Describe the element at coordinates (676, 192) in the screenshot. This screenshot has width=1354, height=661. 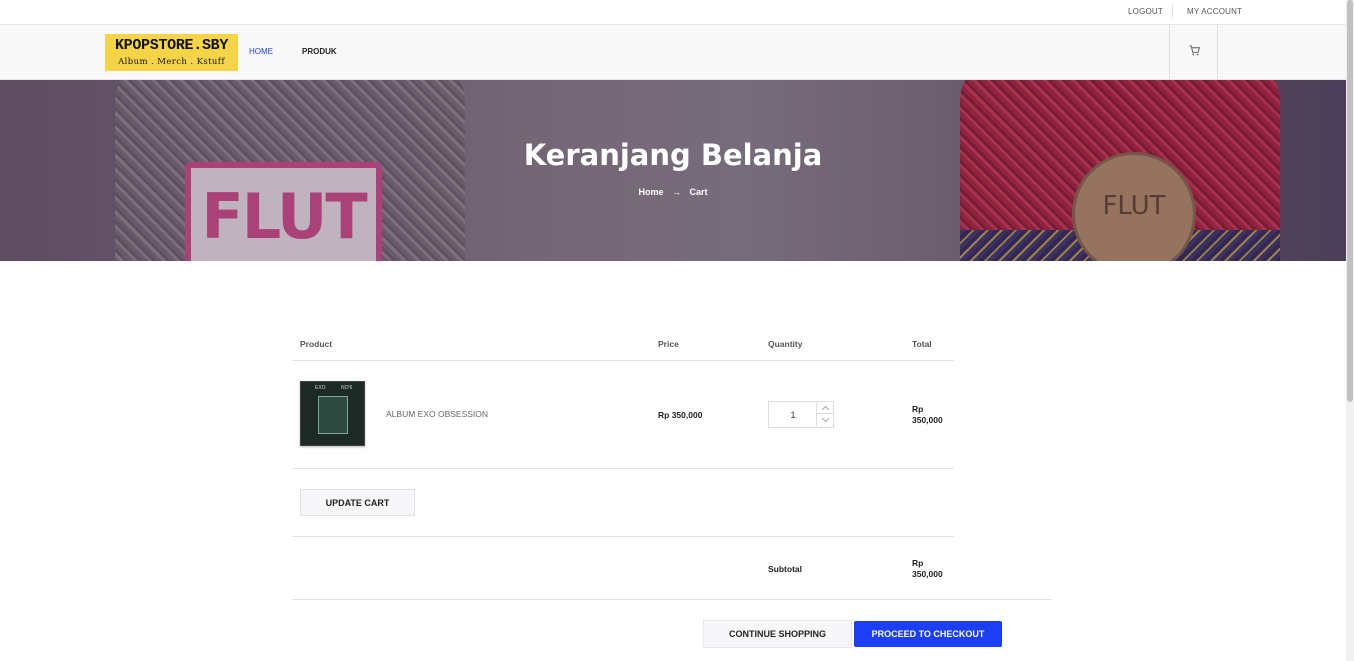
I see `arrow-right-icon: →` at that location.